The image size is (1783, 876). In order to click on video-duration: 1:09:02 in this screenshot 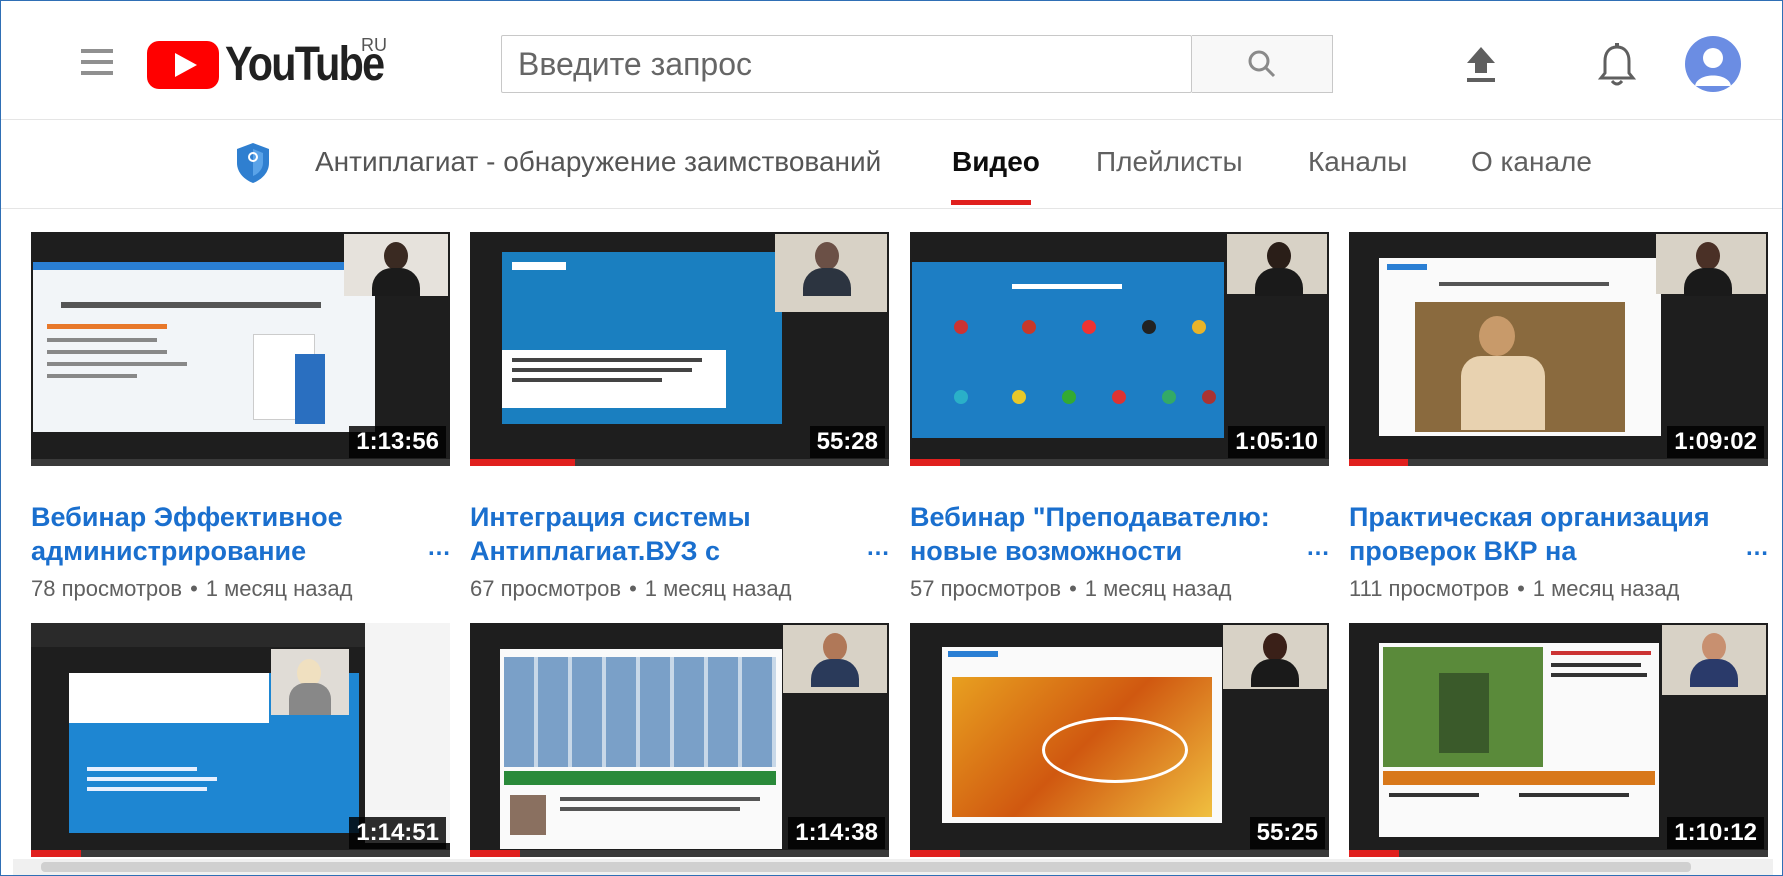, I will do `click(1715, 442)`.